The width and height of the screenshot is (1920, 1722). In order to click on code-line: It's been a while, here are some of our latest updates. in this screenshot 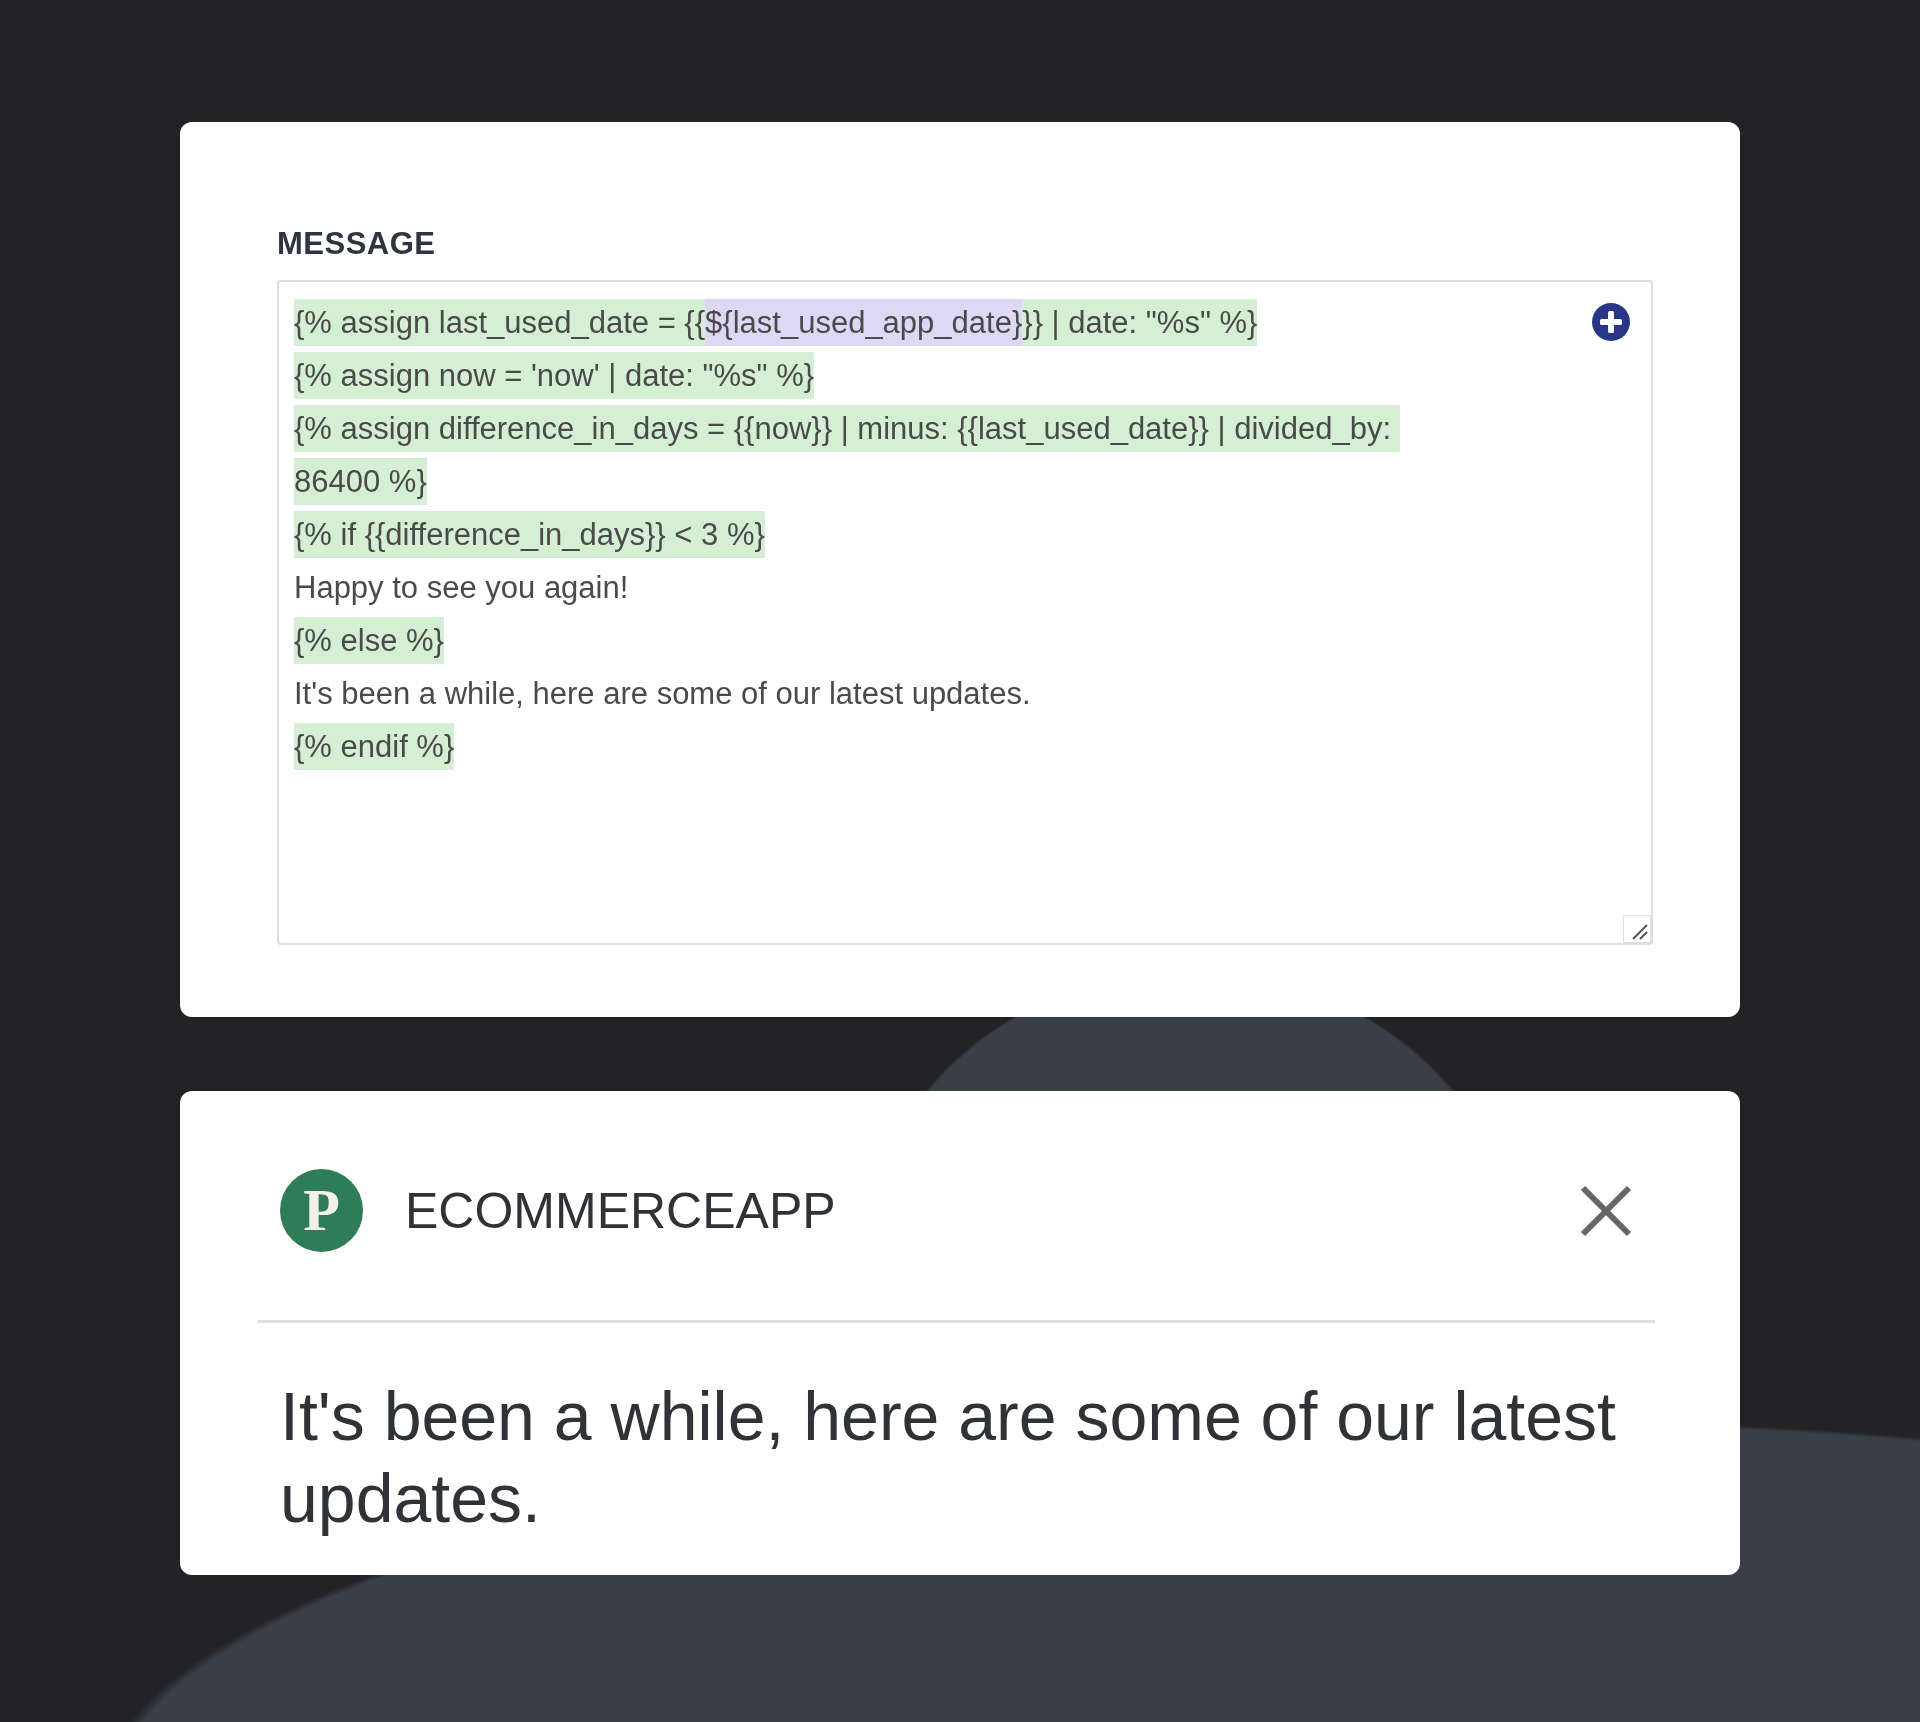, I will do `click(663, 694)`.